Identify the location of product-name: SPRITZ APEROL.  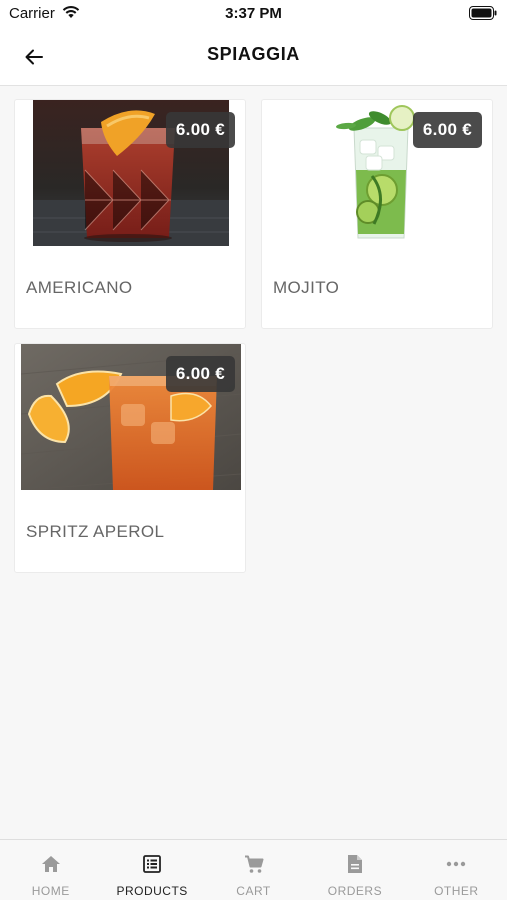
(95, 531).